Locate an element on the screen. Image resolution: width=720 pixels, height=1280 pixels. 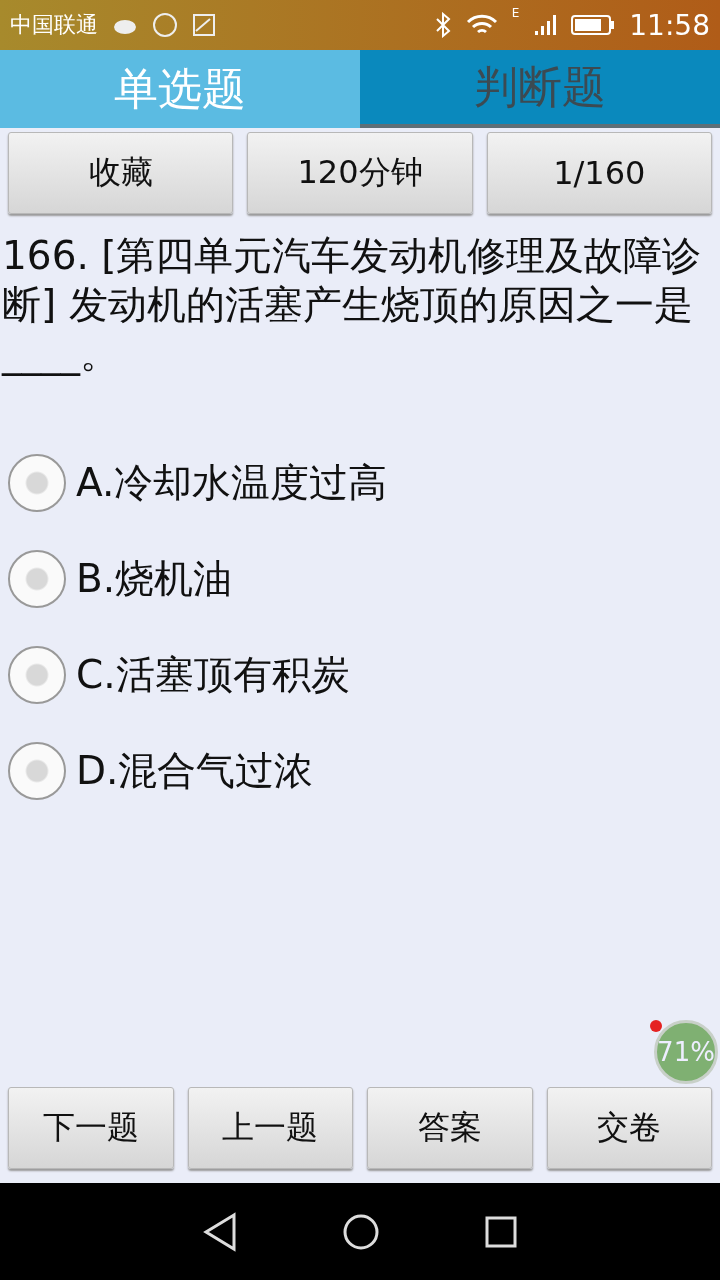
battery-icon is located at coordinates (593, 25).